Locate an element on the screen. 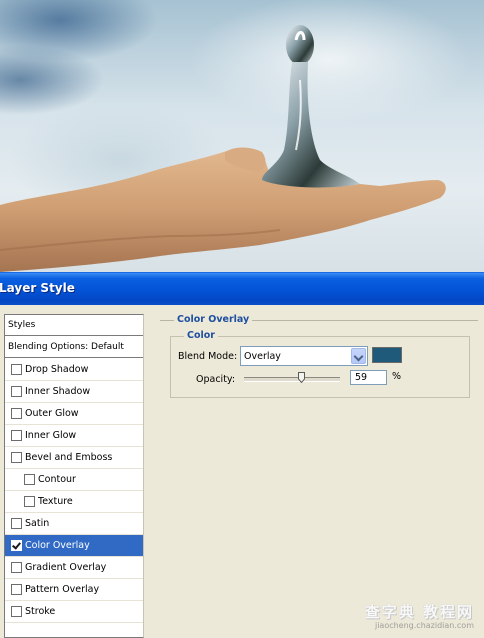  dialog-title-bar: Layer Style is located at coordinates (242, 288).